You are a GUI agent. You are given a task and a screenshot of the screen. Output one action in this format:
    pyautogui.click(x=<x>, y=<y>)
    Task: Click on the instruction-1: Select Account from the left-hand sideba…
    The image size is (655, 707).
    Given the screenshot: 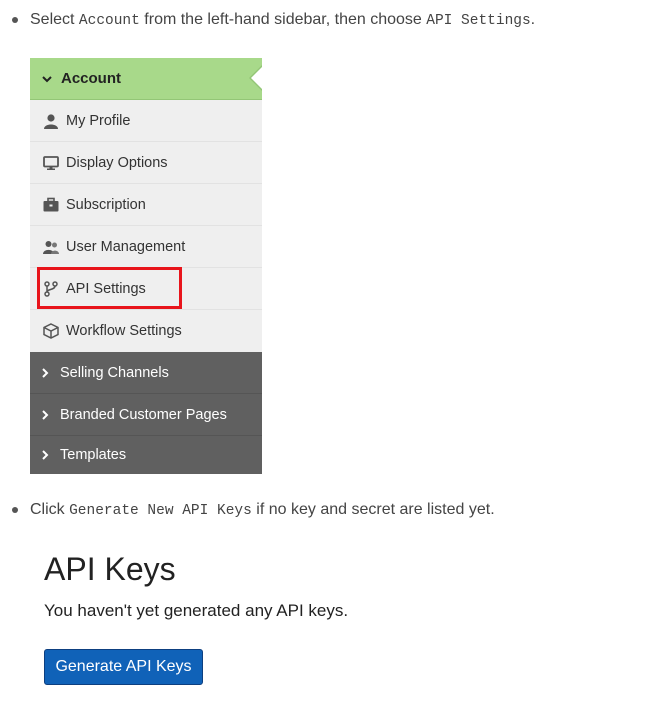 What is the action you would take?
    pyautogui.click(x=282, y=20)
    